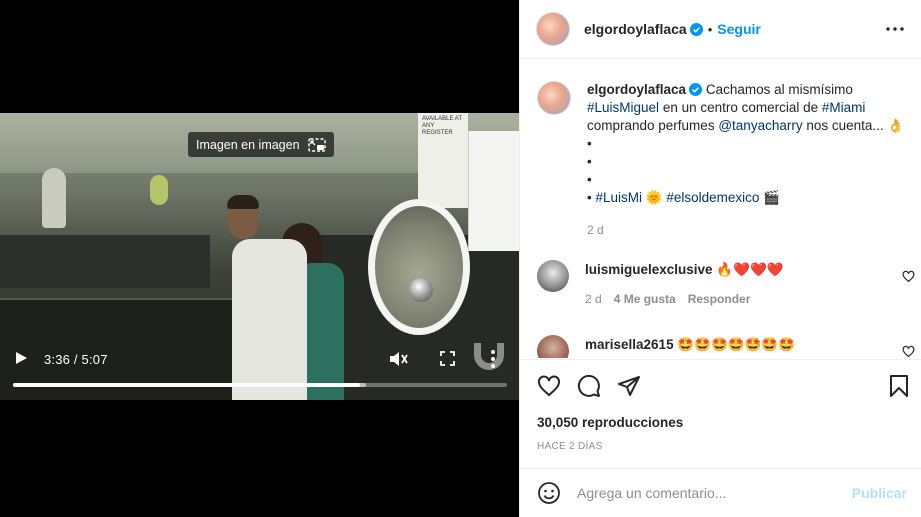  I want to click on caption-age: 2 d, so click(595, 230).